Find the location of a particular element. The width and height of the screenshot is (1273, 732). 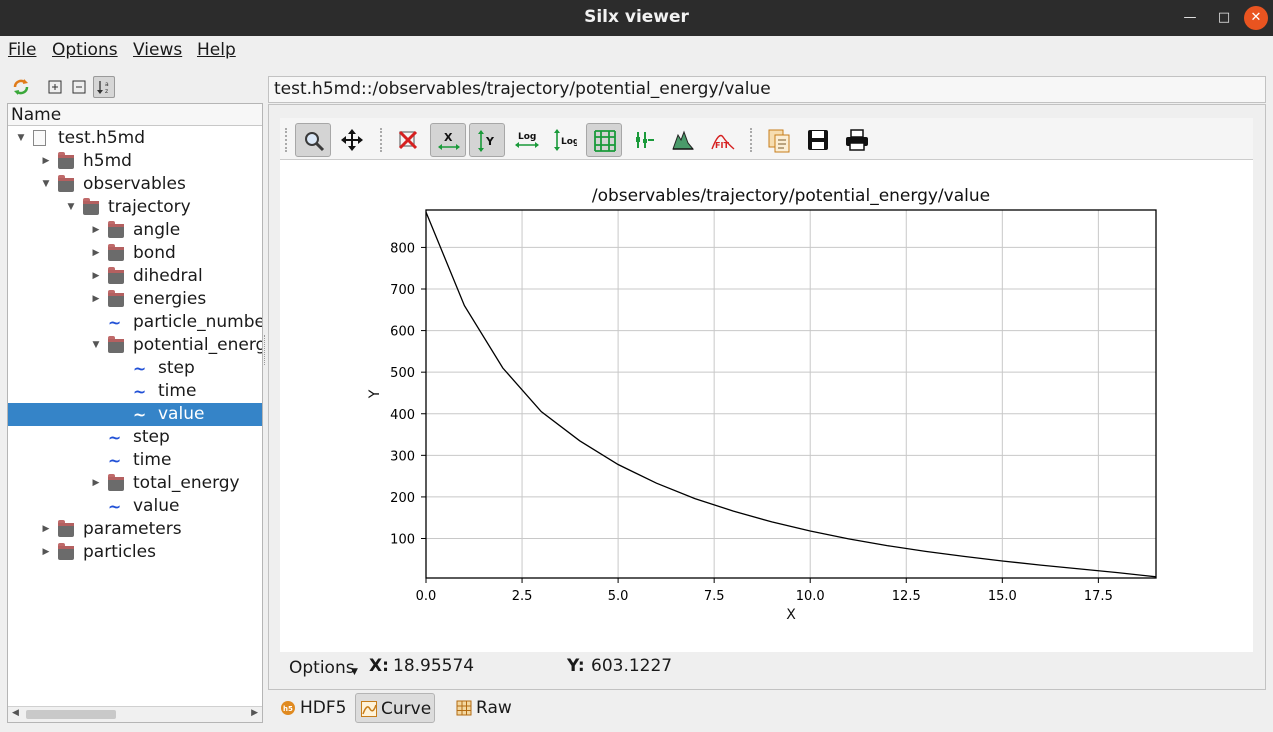

table-icon is located at coordinates (464, 708).